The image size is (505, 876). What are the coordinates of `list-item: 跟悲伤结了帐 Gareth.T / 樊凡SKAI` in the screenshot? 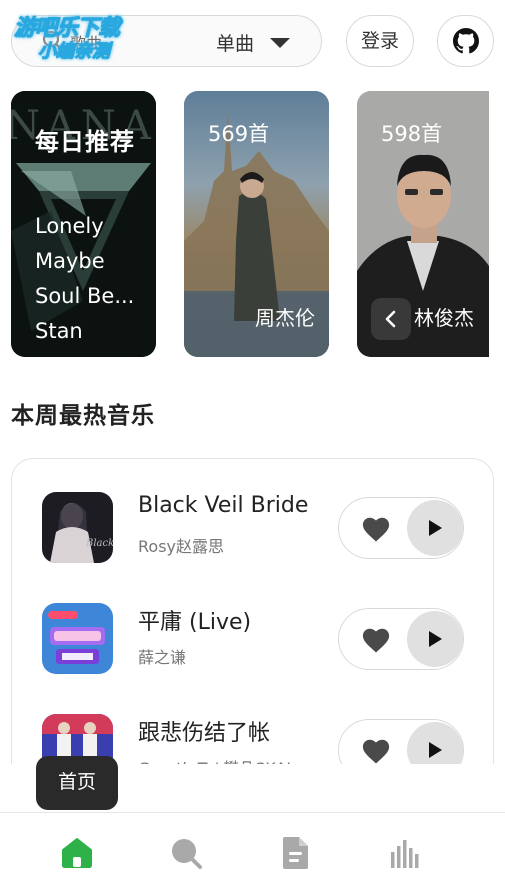 It's located at (252, 727).